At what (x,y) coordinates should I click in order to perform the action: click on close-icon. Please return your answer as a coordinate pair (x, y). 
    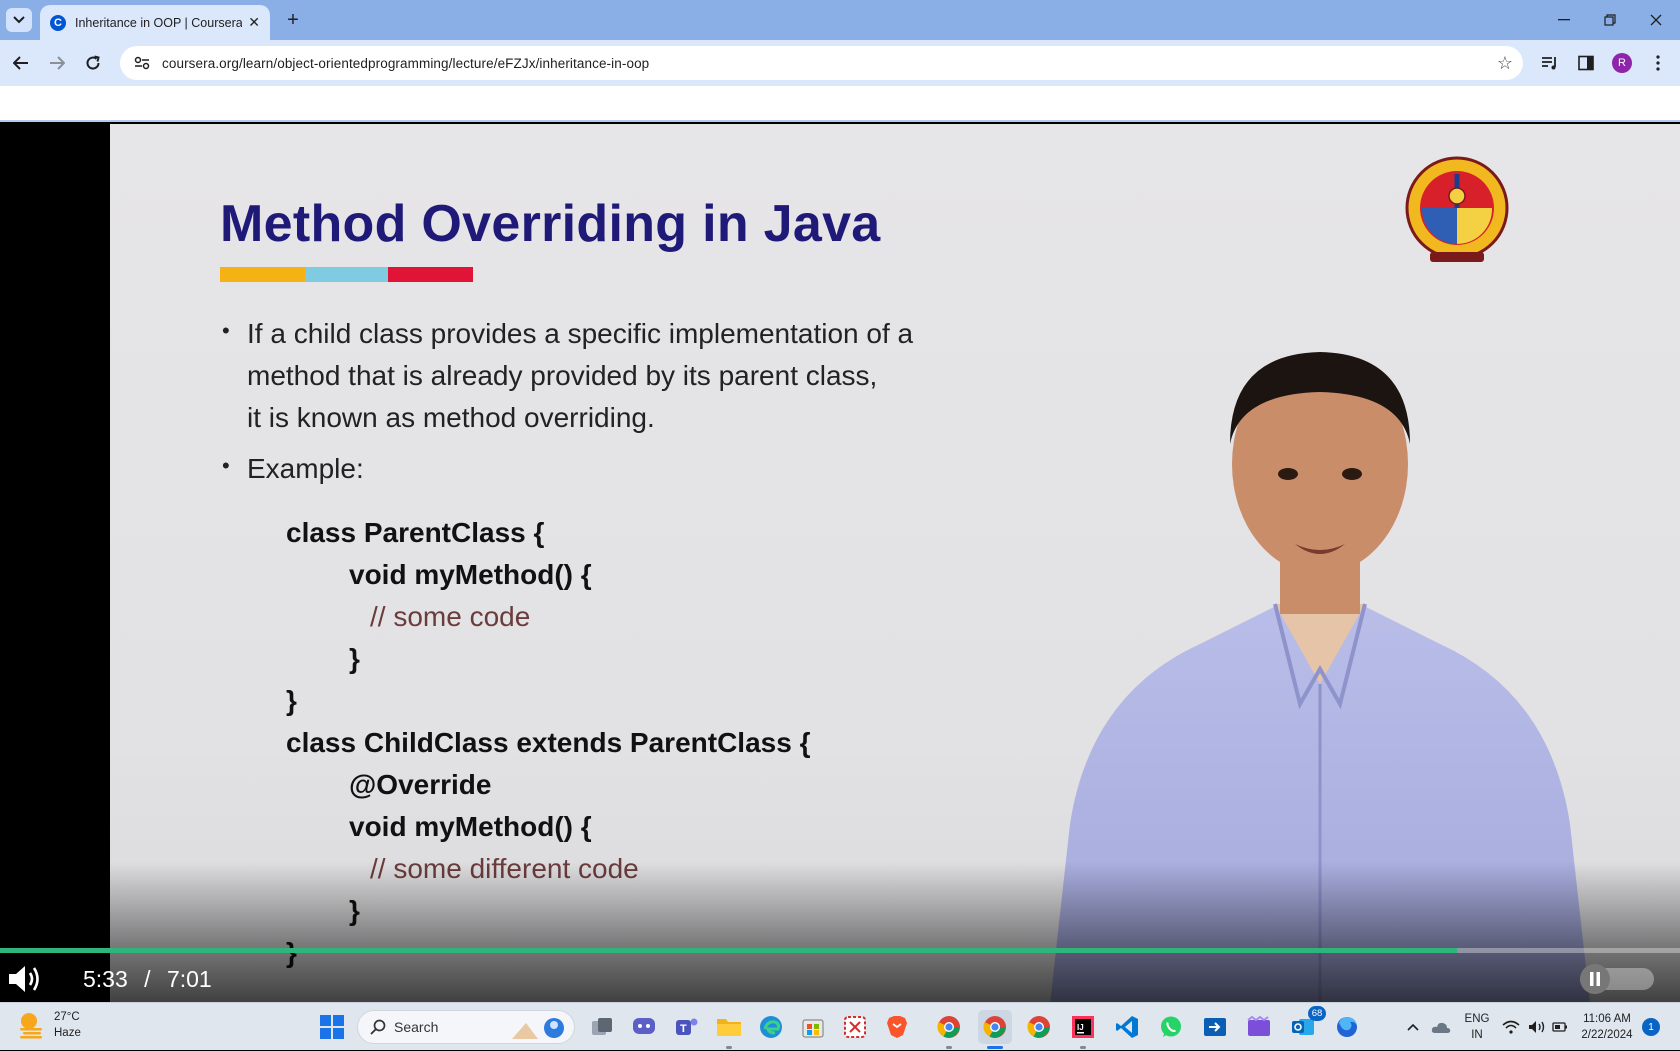
    Looking at the image, I should click on (1656, 20).